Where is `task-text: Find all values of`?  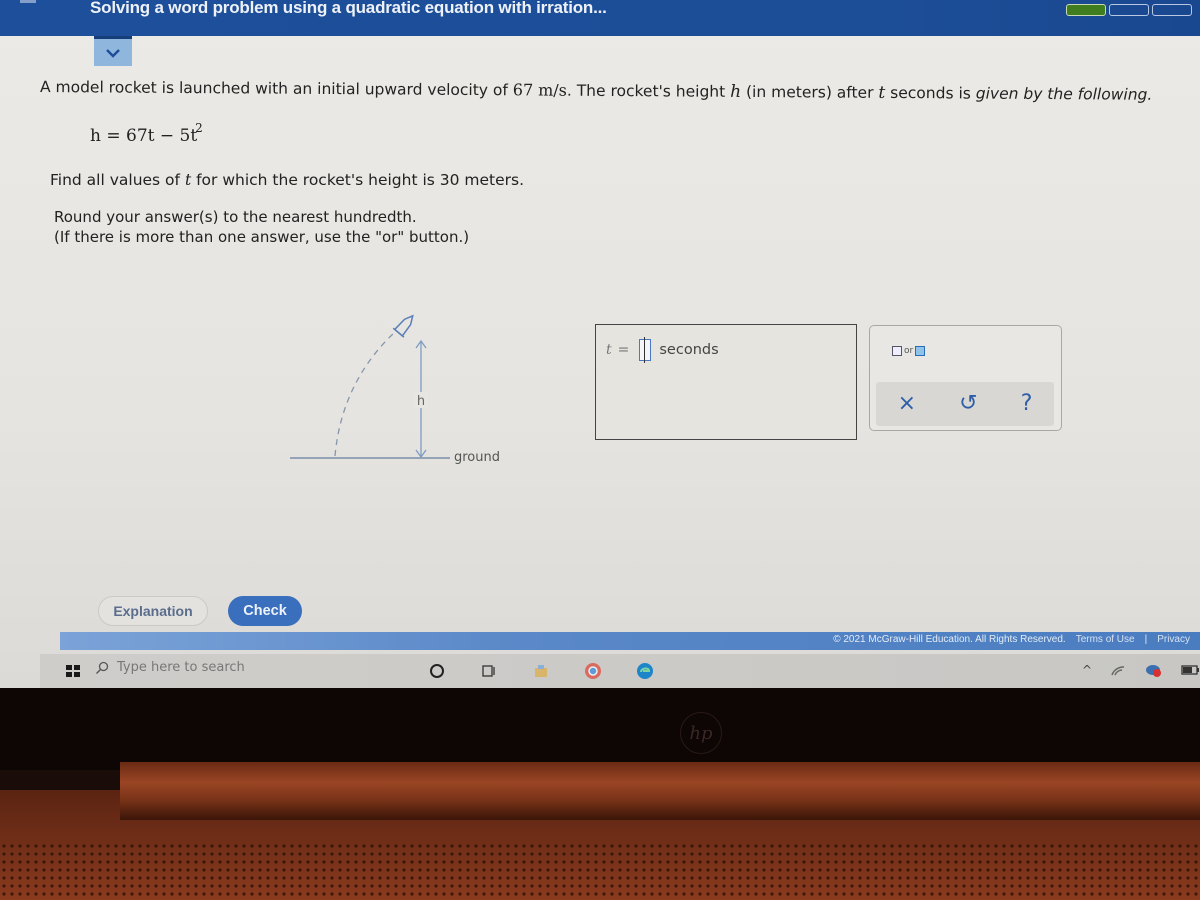
task-text: Find all values of is located at coordinates (117, 180).